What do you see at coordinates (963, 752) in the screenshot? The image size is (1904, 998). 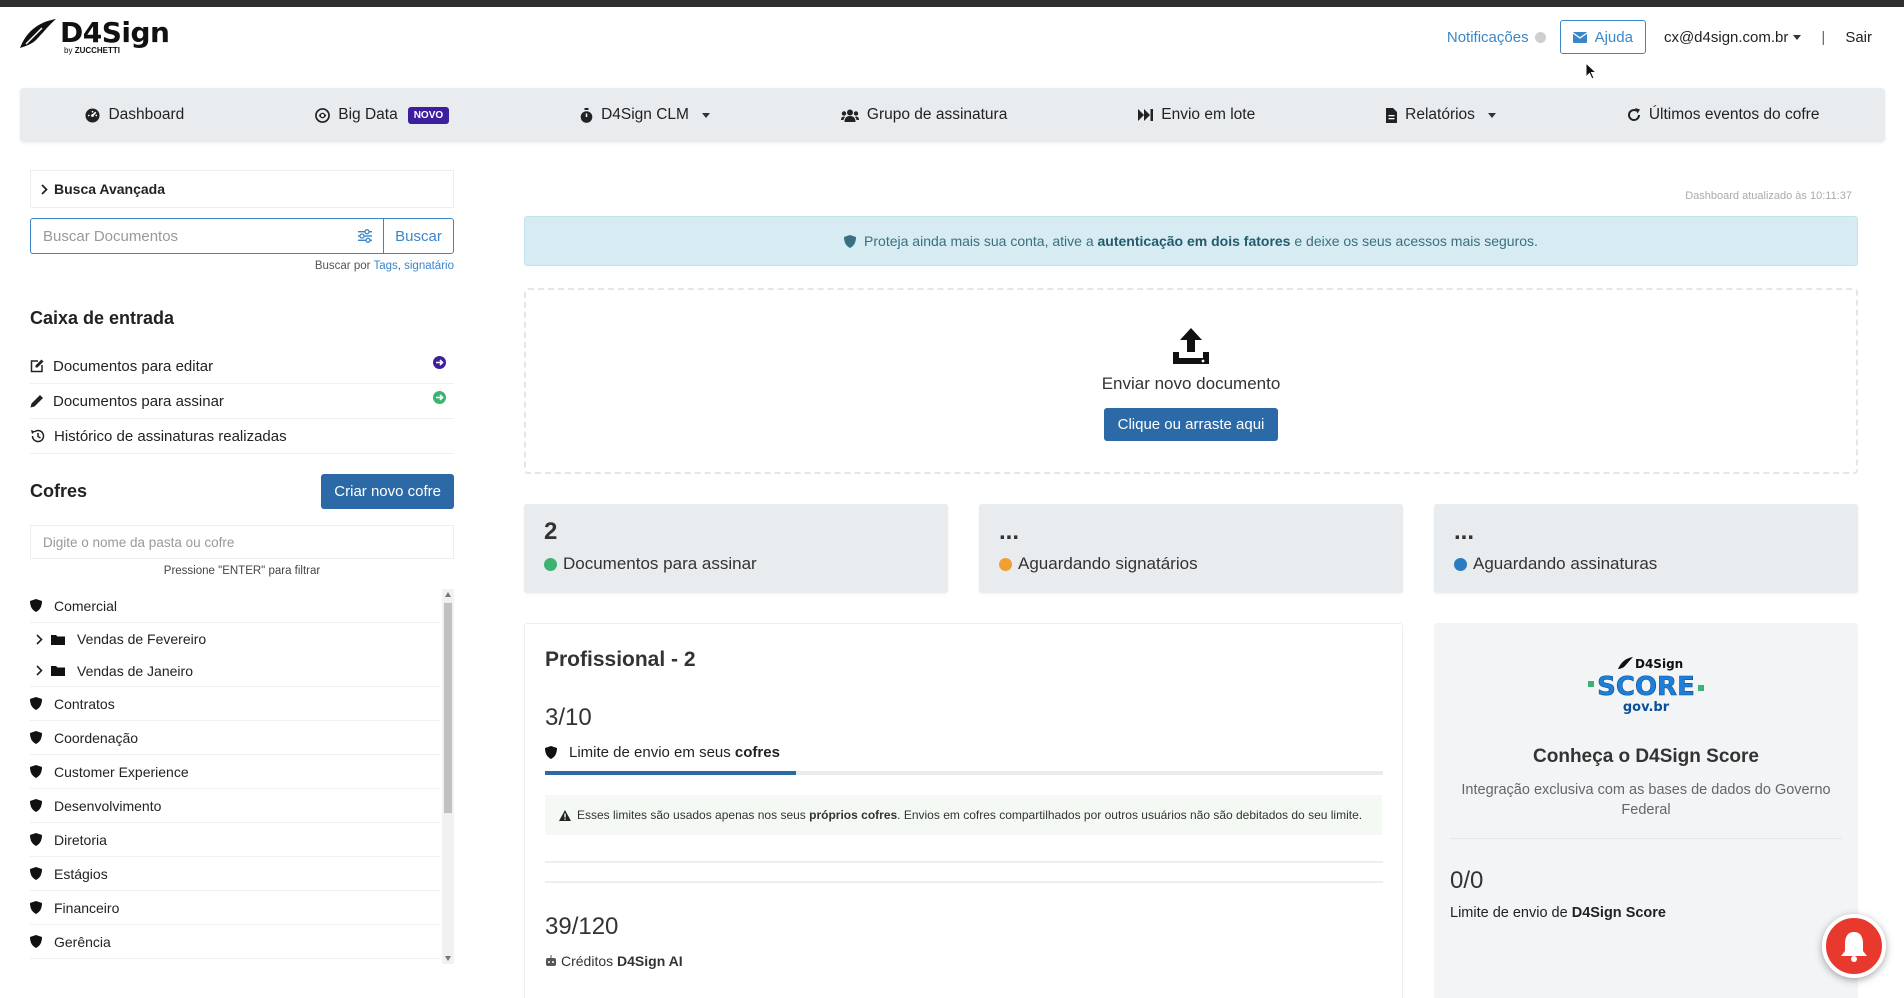 I see `plan-limit-label: Limite de envio em seus cofres` at bounding box center [963, 752].